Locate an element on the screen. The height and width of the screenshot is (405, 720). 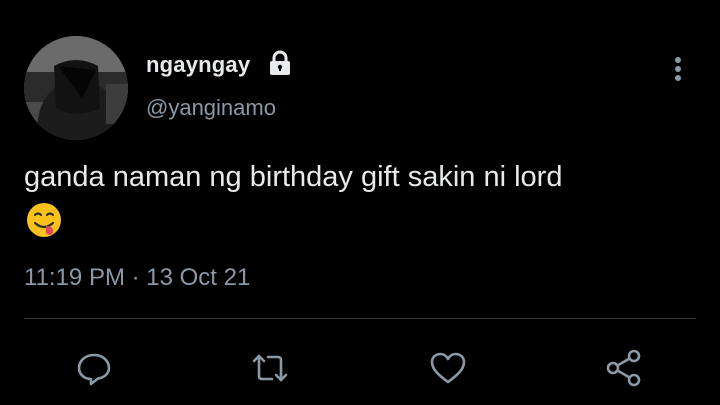
retweet-icon is located at coordinates (270, 368).